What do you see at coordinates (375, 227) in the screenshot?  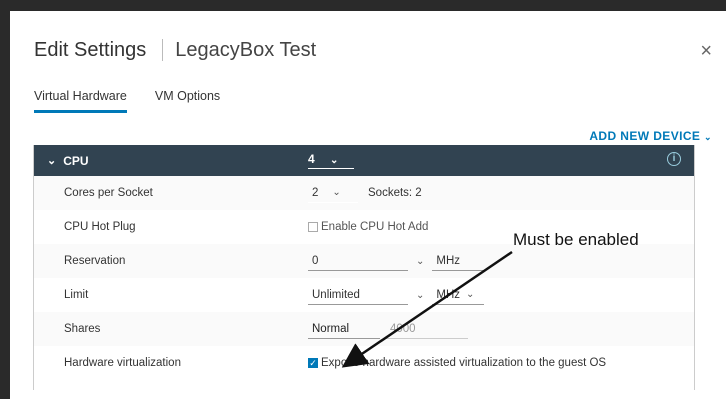 I see `cpu-hot-add-text: Enable CPU Hot Add` at bounding box center [375, 227].